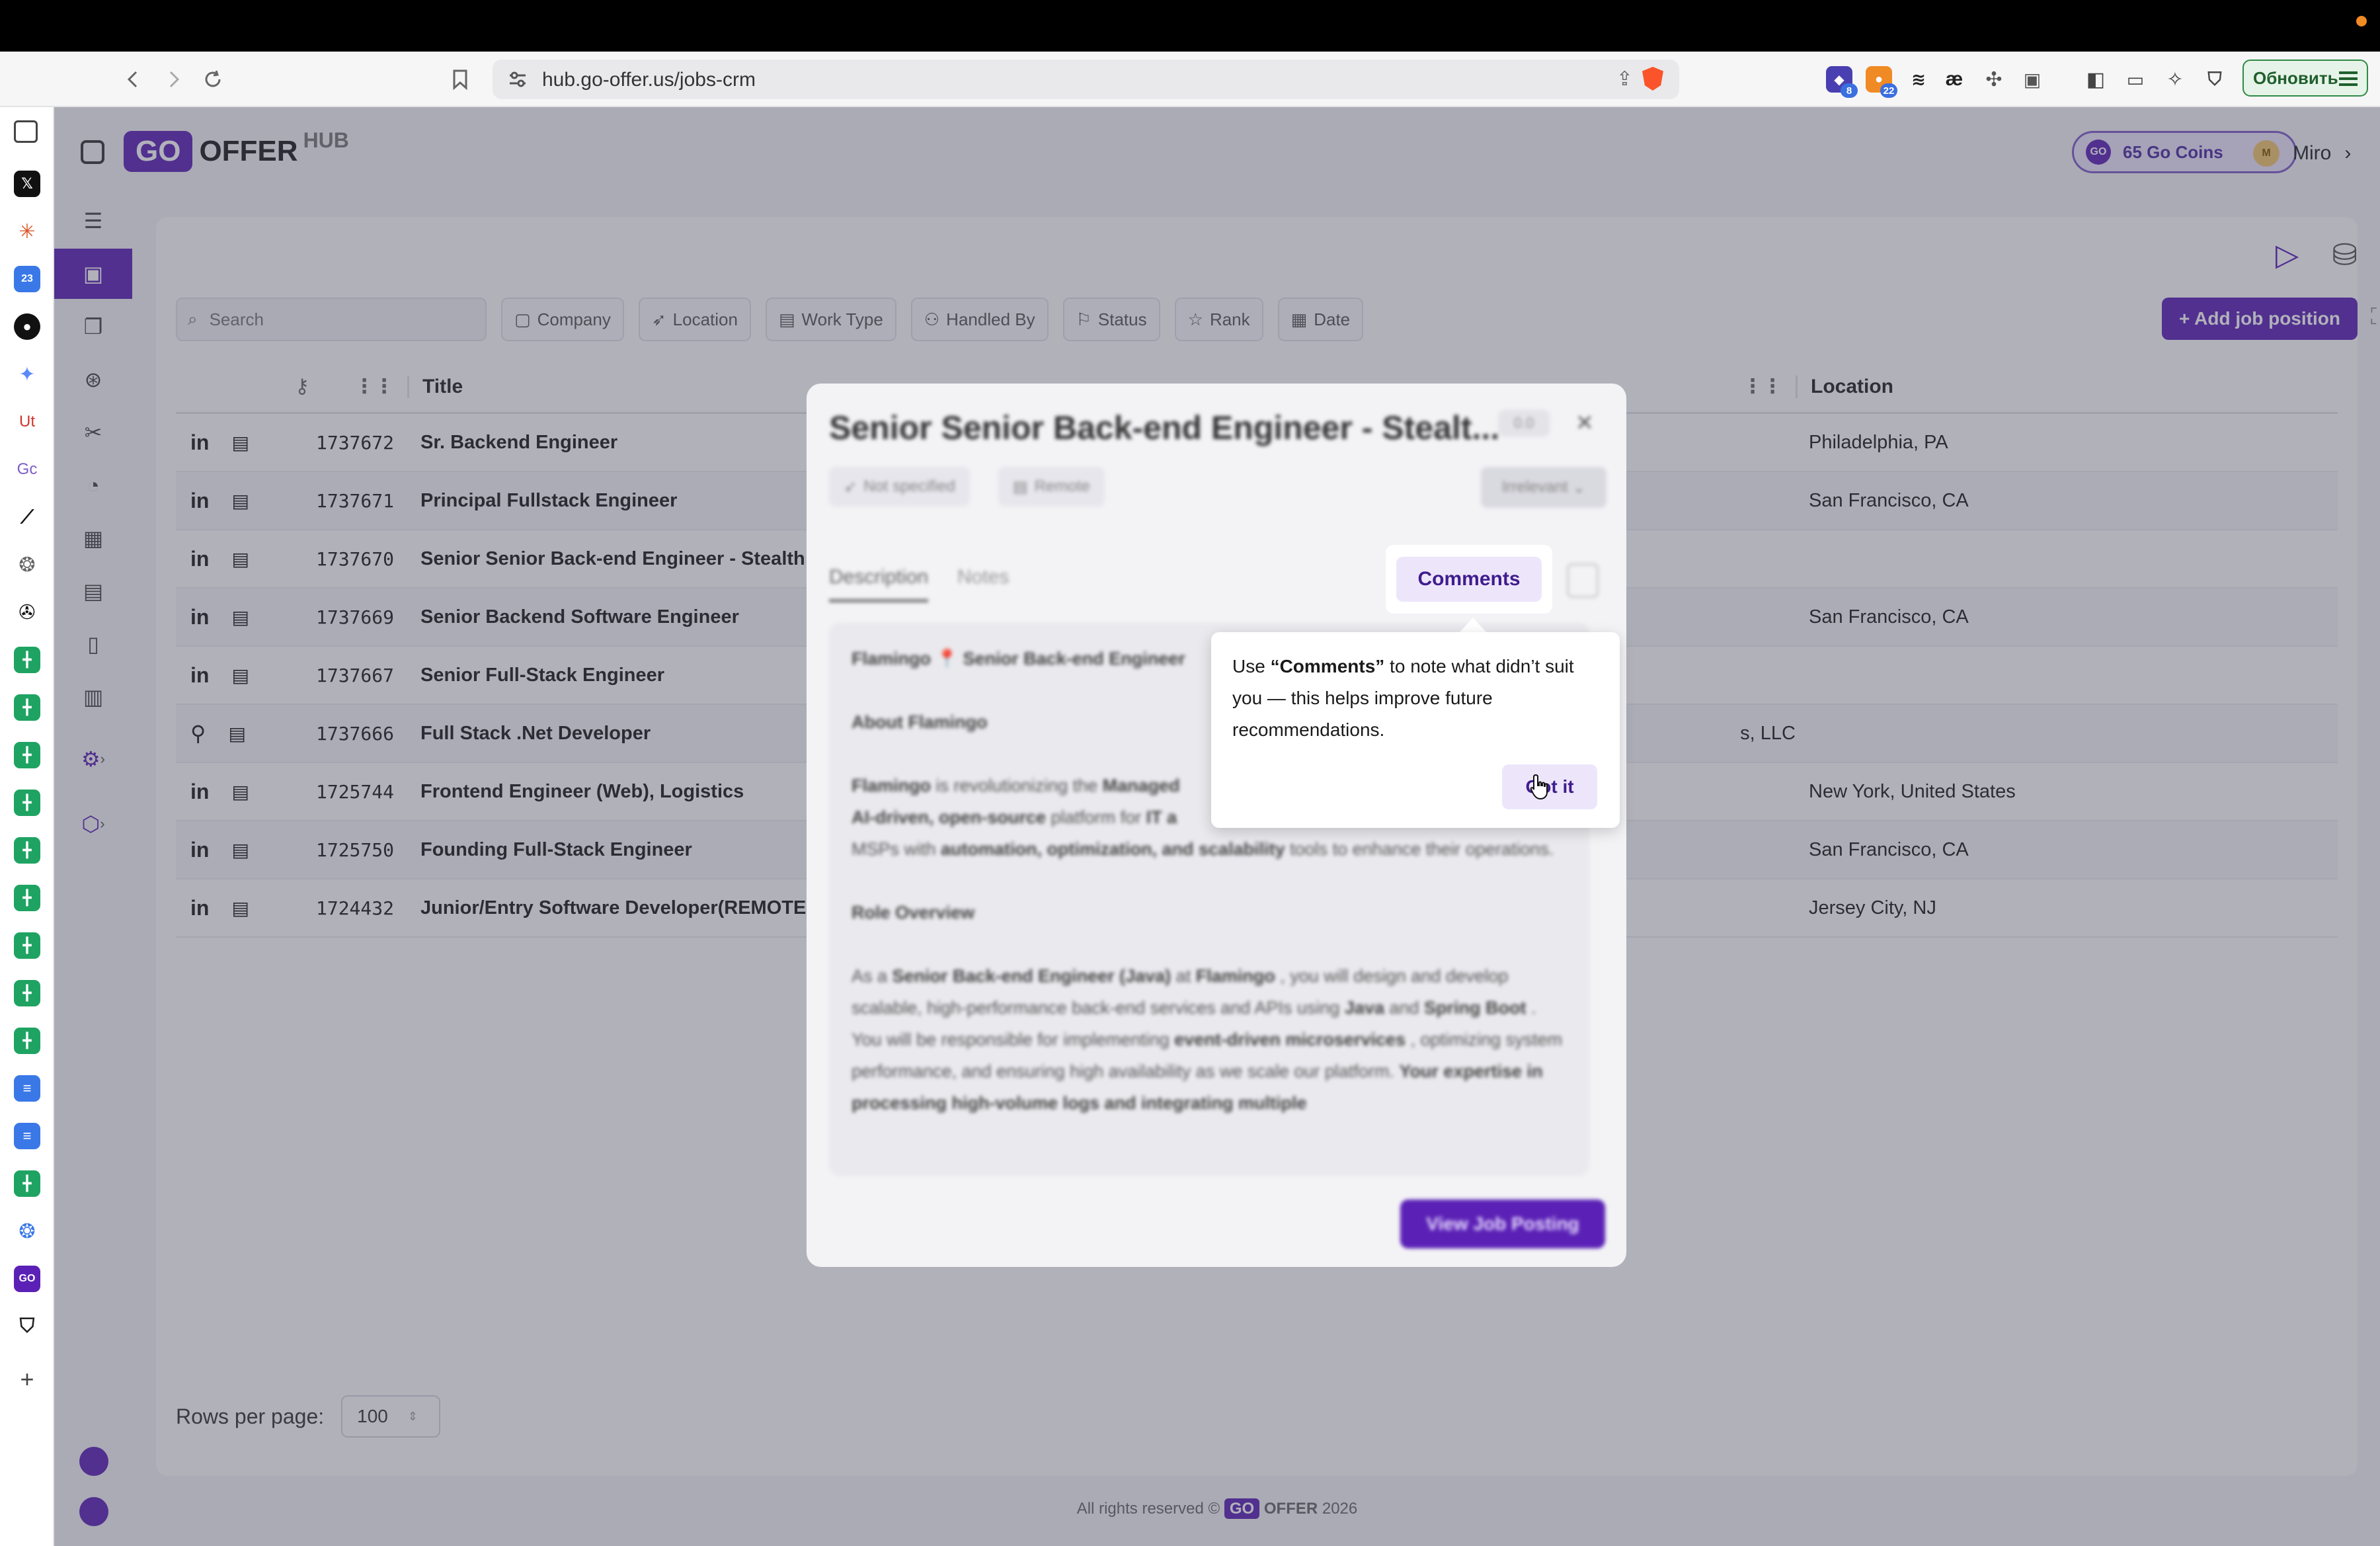 Image resolution: width=2380 pixels, height=1546 pixels. Describe the element at coordinates (26, 131) in the screenshot. I see `sidebar-toggle-icon` at that location.